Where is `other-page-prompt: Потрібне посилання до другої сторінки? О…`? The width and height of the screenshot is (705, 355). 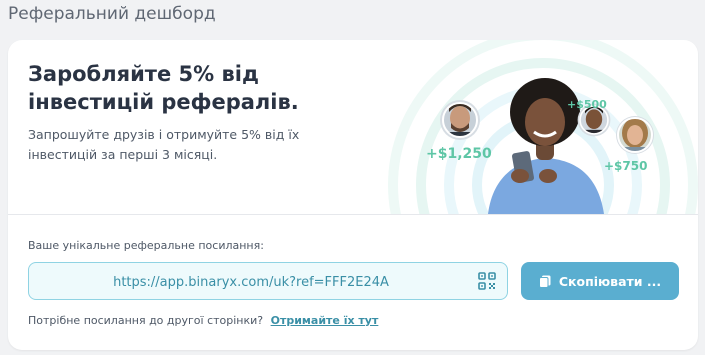
other-page-prompt: Потрібне посилання до другої сторінки? О… is located at coordinates (203, 320).